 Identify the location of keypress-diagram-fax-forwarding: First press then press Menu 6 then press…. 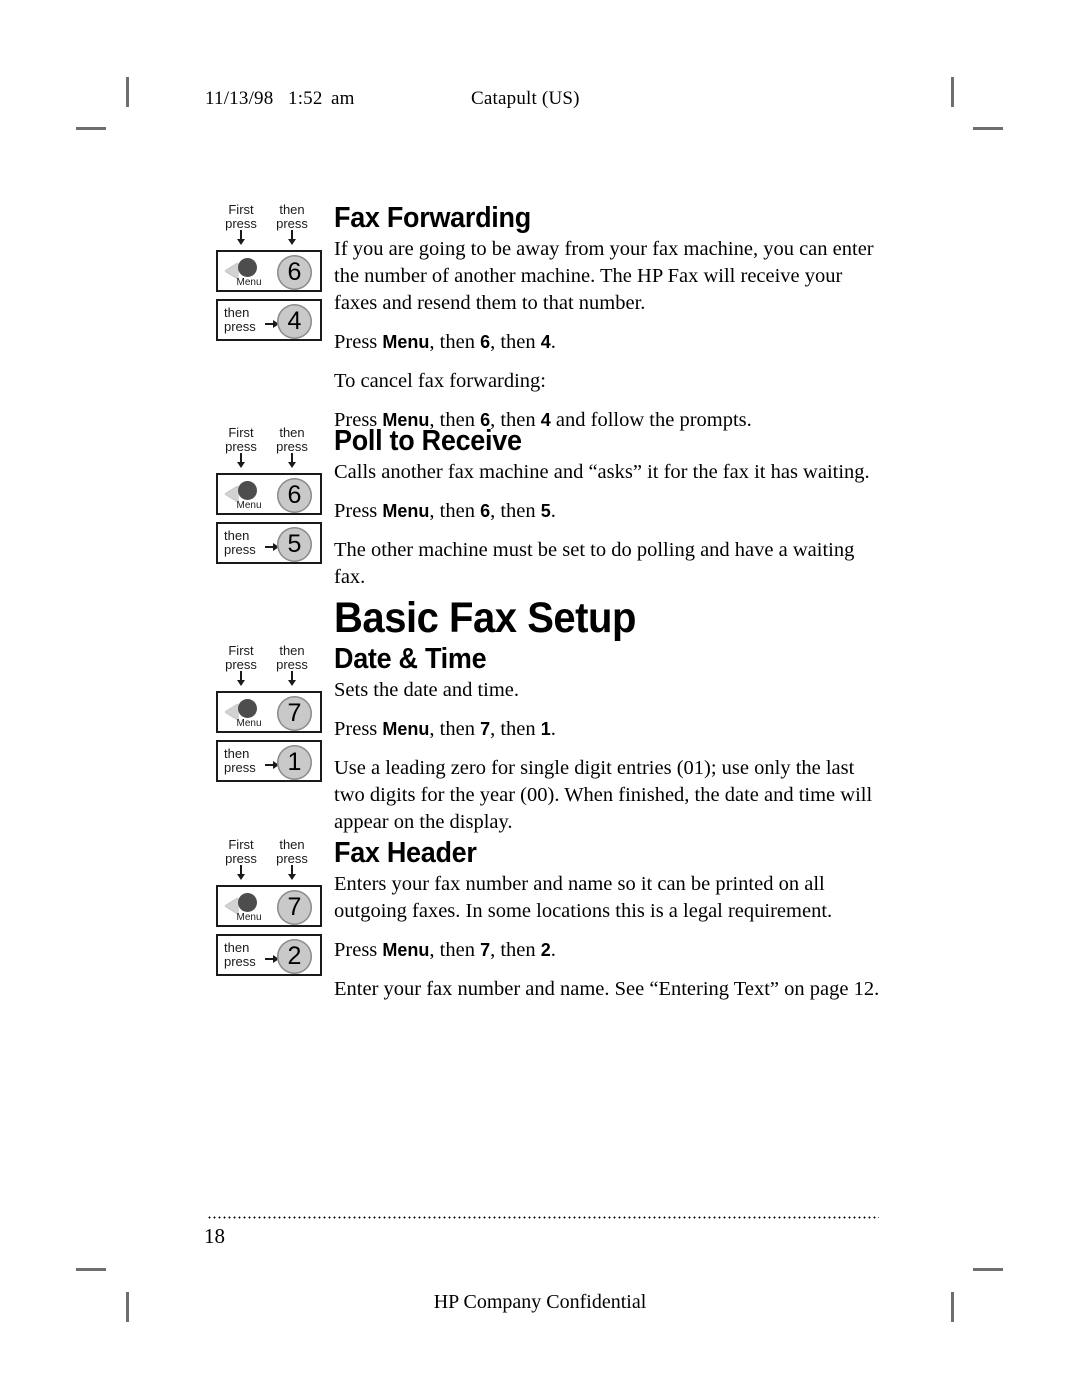
(272, 272).